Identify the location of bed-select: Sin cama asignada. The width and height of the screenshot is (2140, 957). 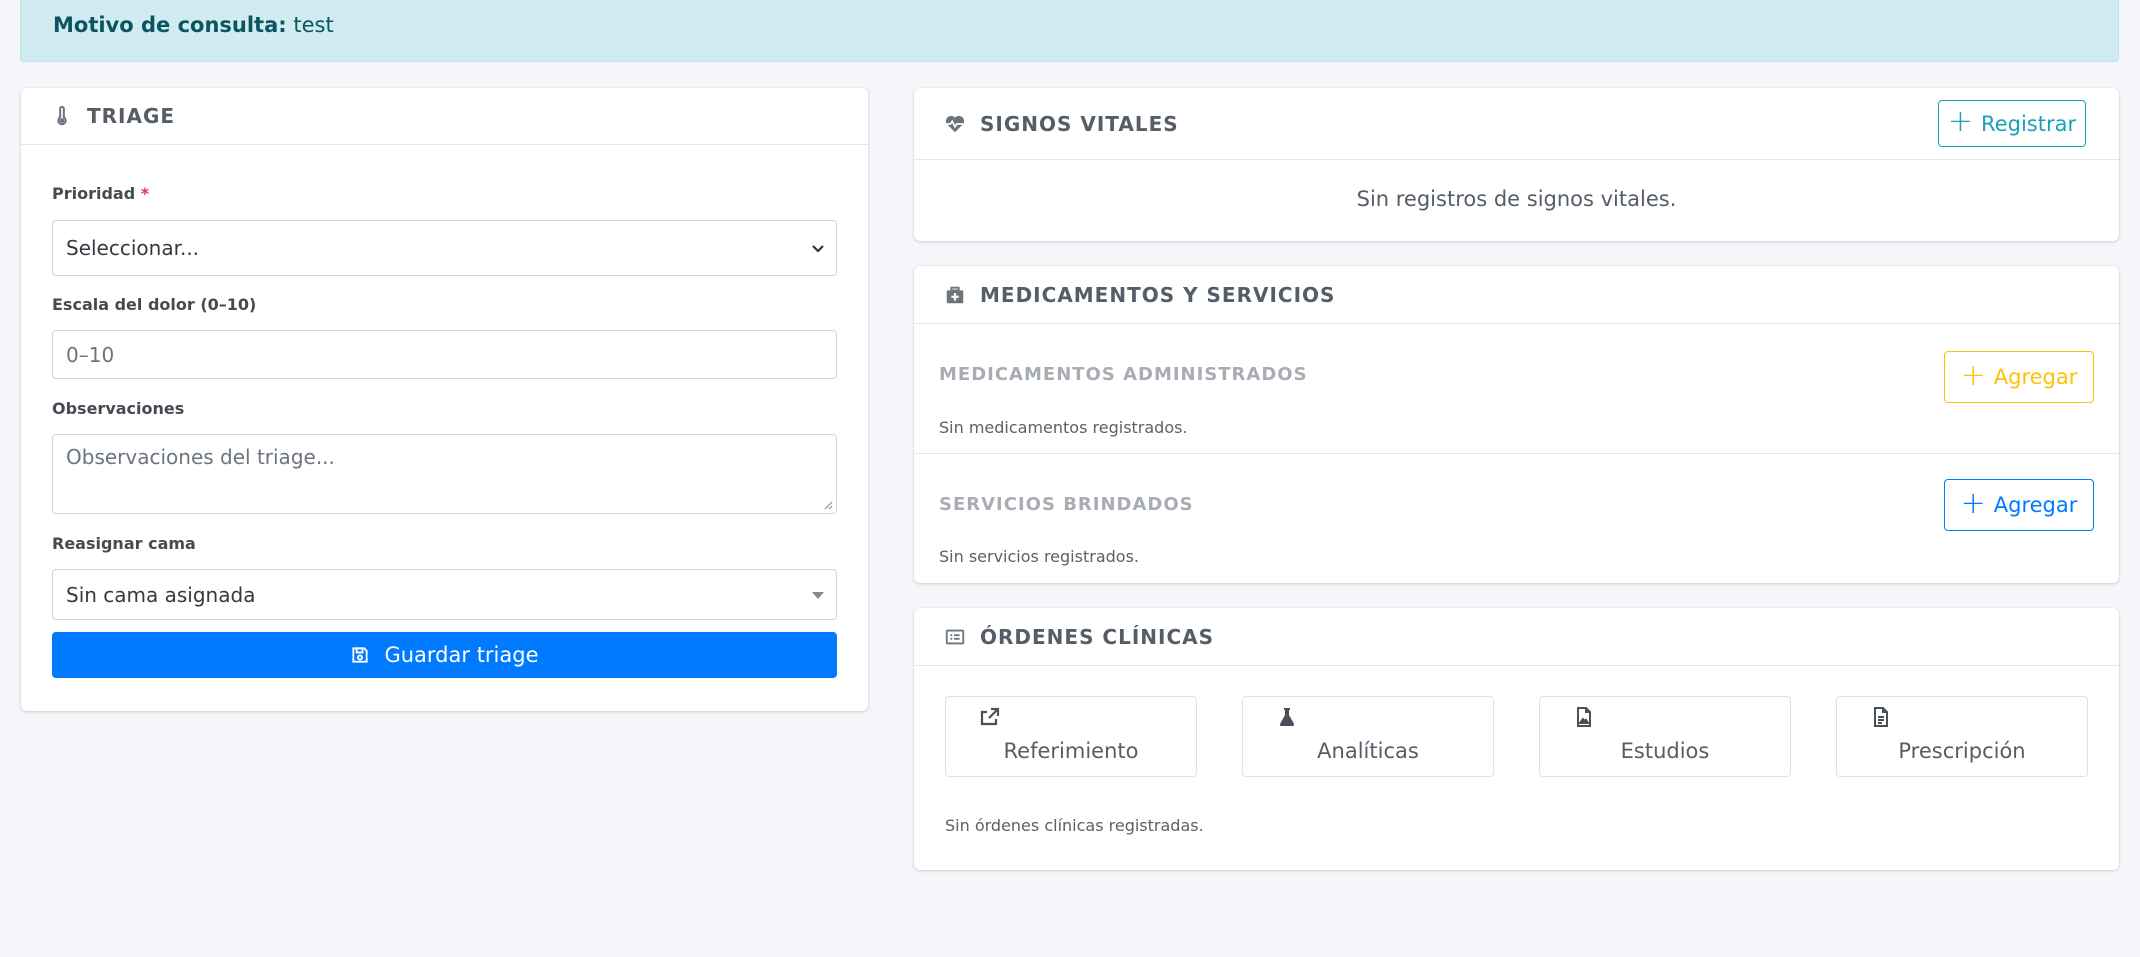
(444, 594).